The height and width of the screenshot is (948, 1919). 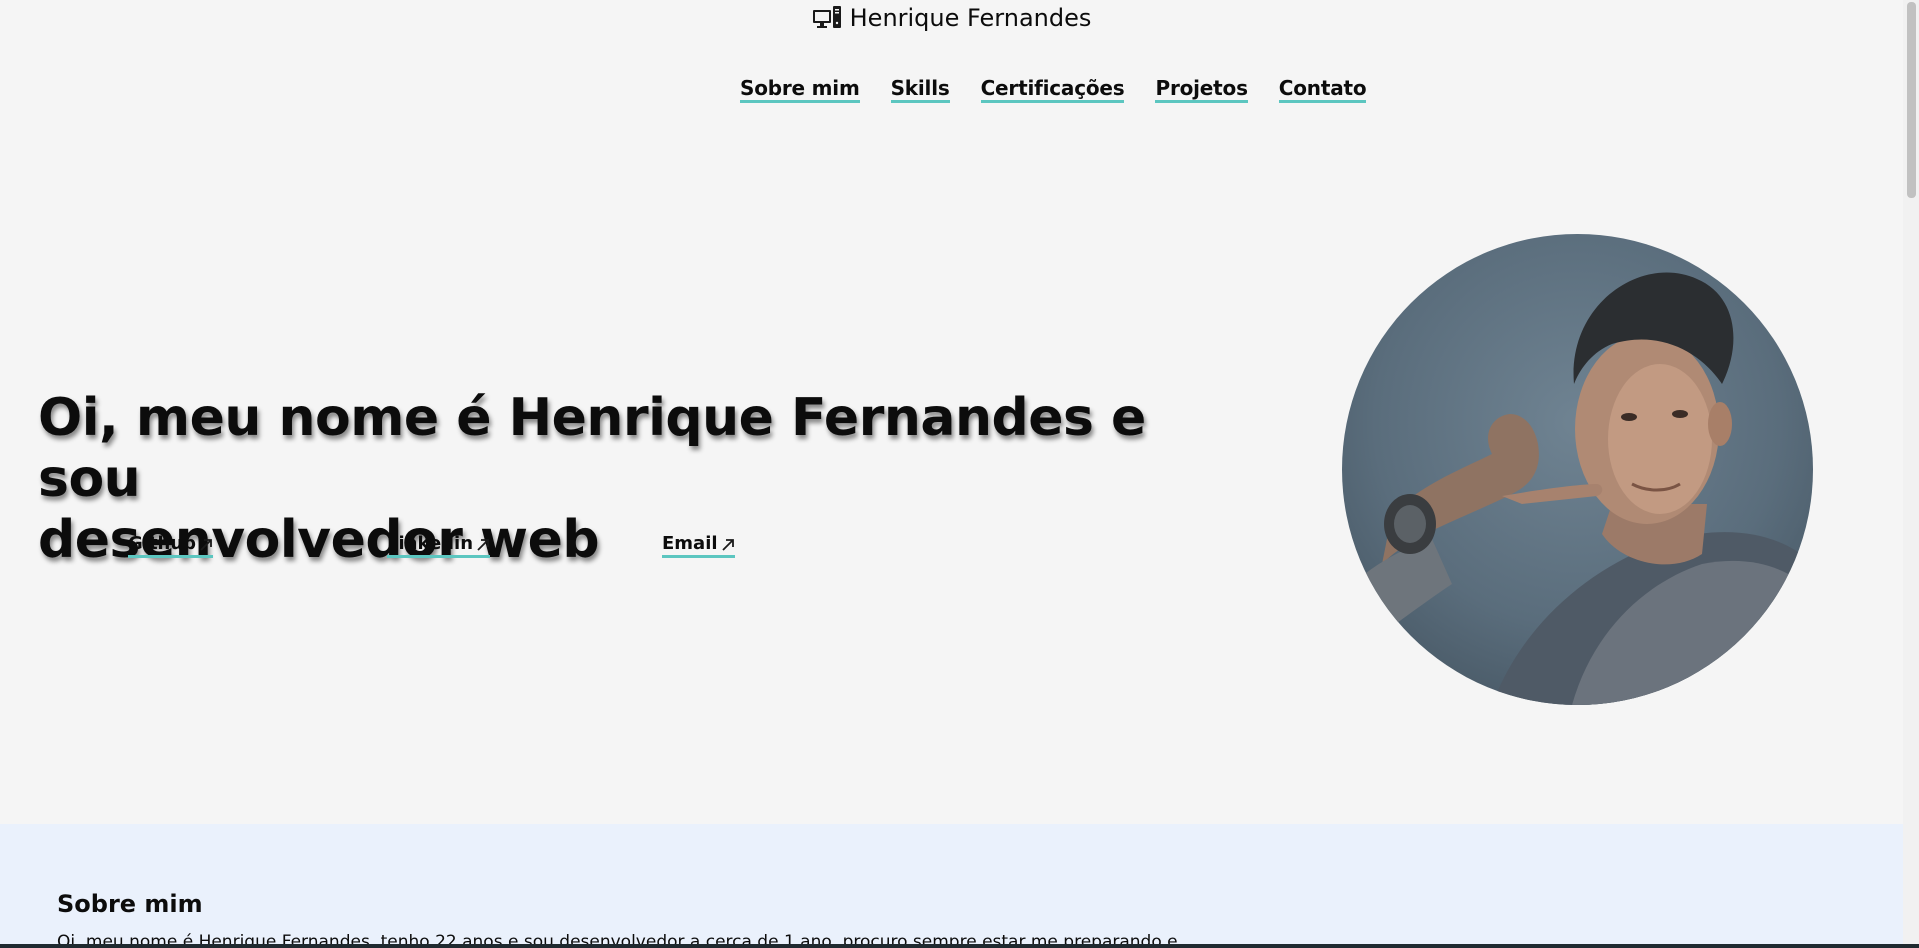 What do you see at coordinates (592, 448) in the screenshot?
I see `hero-title-line-1: Oi, meu nome é Henrique Fernandes e sou` at bounding box center [592, 448].